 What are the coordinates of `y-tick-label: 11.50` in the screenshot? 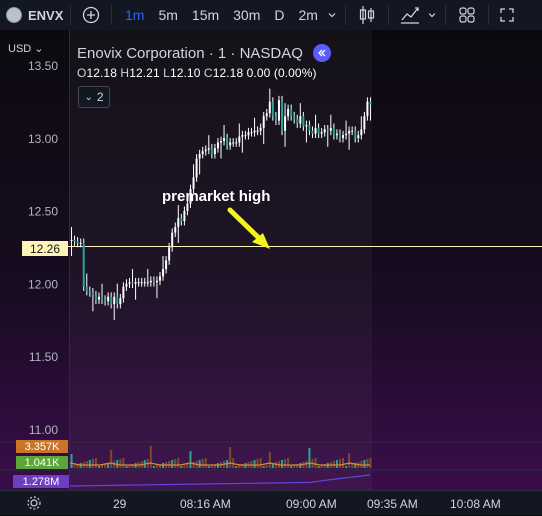 It's located at (43, 357).